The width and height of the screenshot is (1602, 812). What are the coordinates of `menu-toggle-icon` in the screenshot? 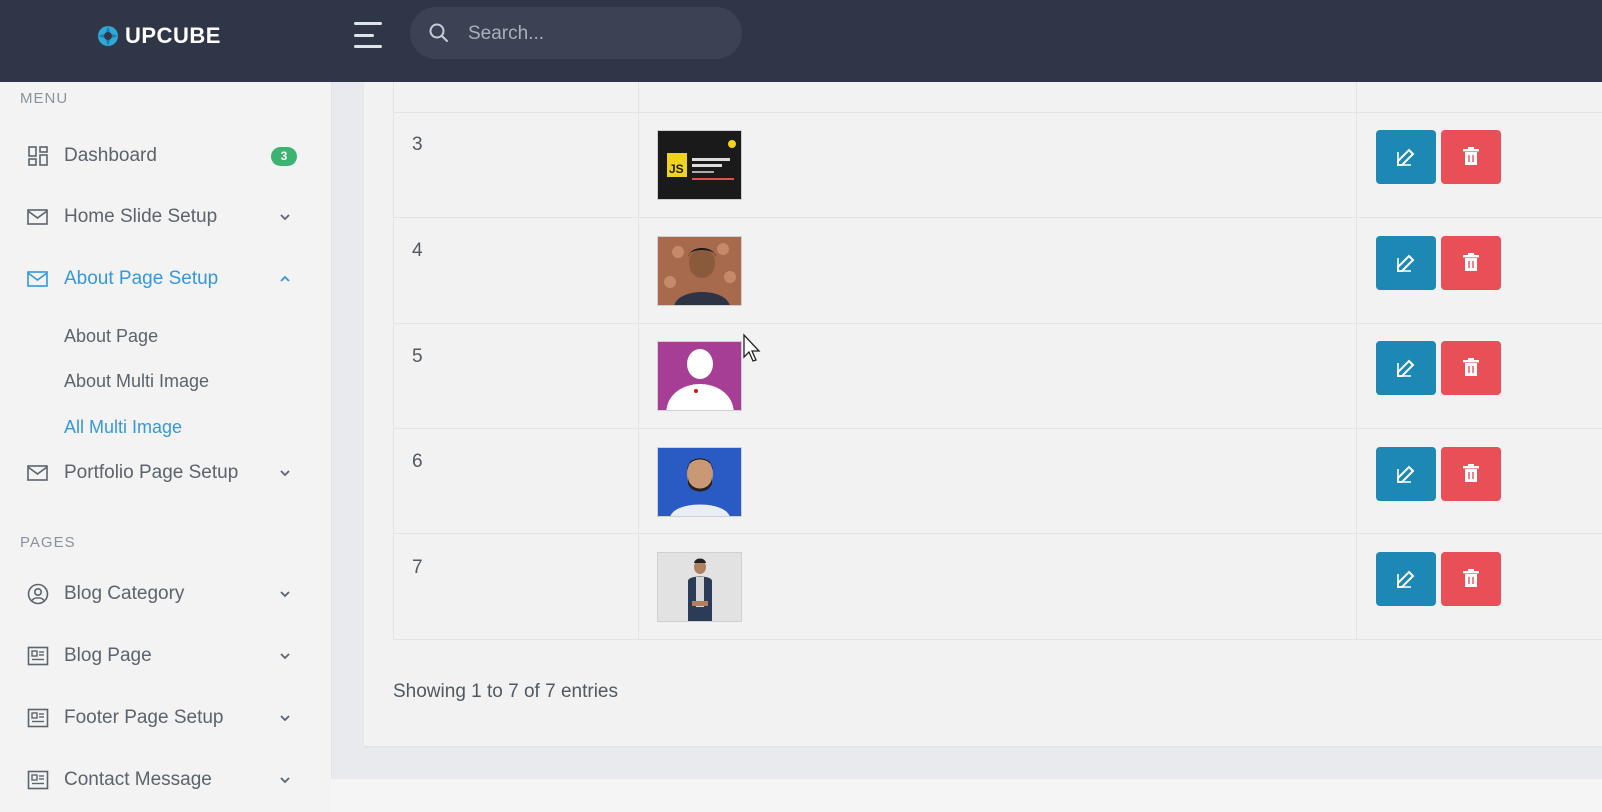 It's located at (369, 35).